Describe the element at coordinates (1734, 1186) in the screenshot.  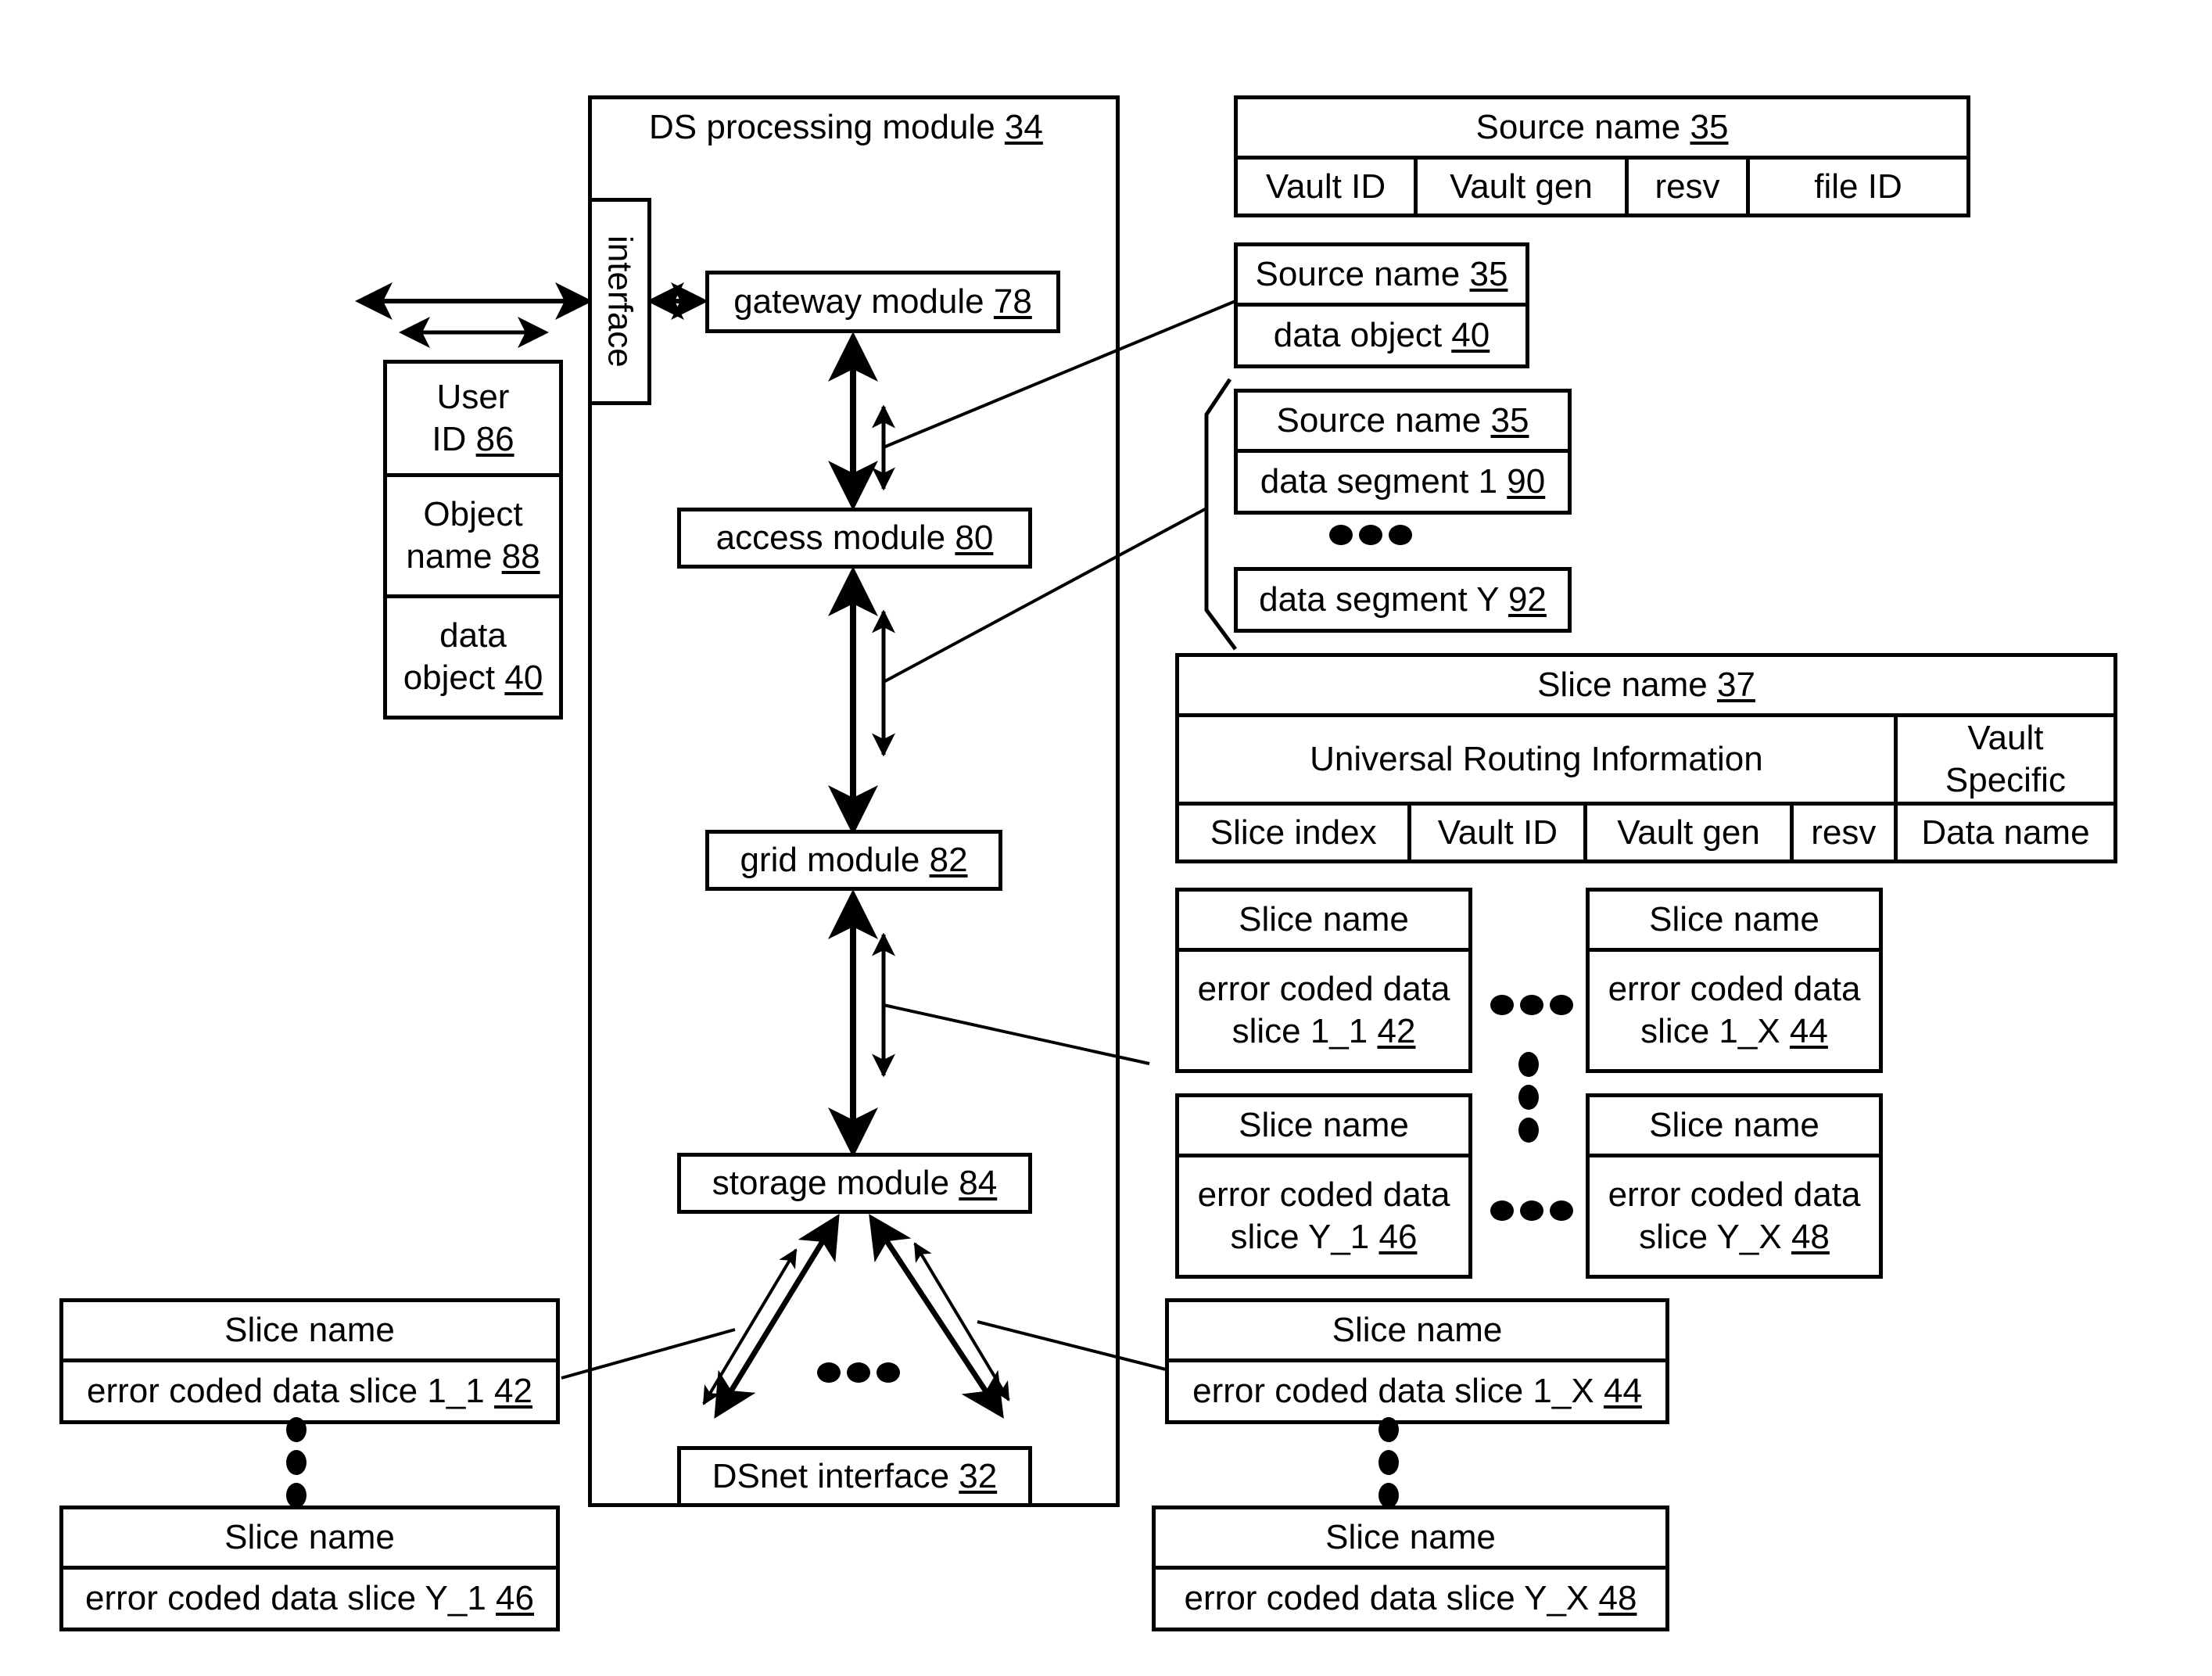
I see `slice-grid-y-x: Slice name error coded data slice Y_X 48` at that location.